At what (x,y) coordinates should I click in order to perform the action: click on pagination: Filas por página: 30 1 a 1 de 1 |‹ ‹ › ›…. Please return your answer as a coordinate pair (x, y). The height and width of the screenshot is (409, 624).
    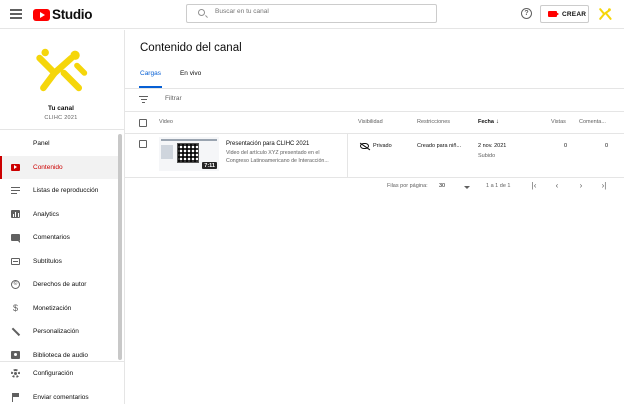
    Looking at the image, I should click on (374, 189).